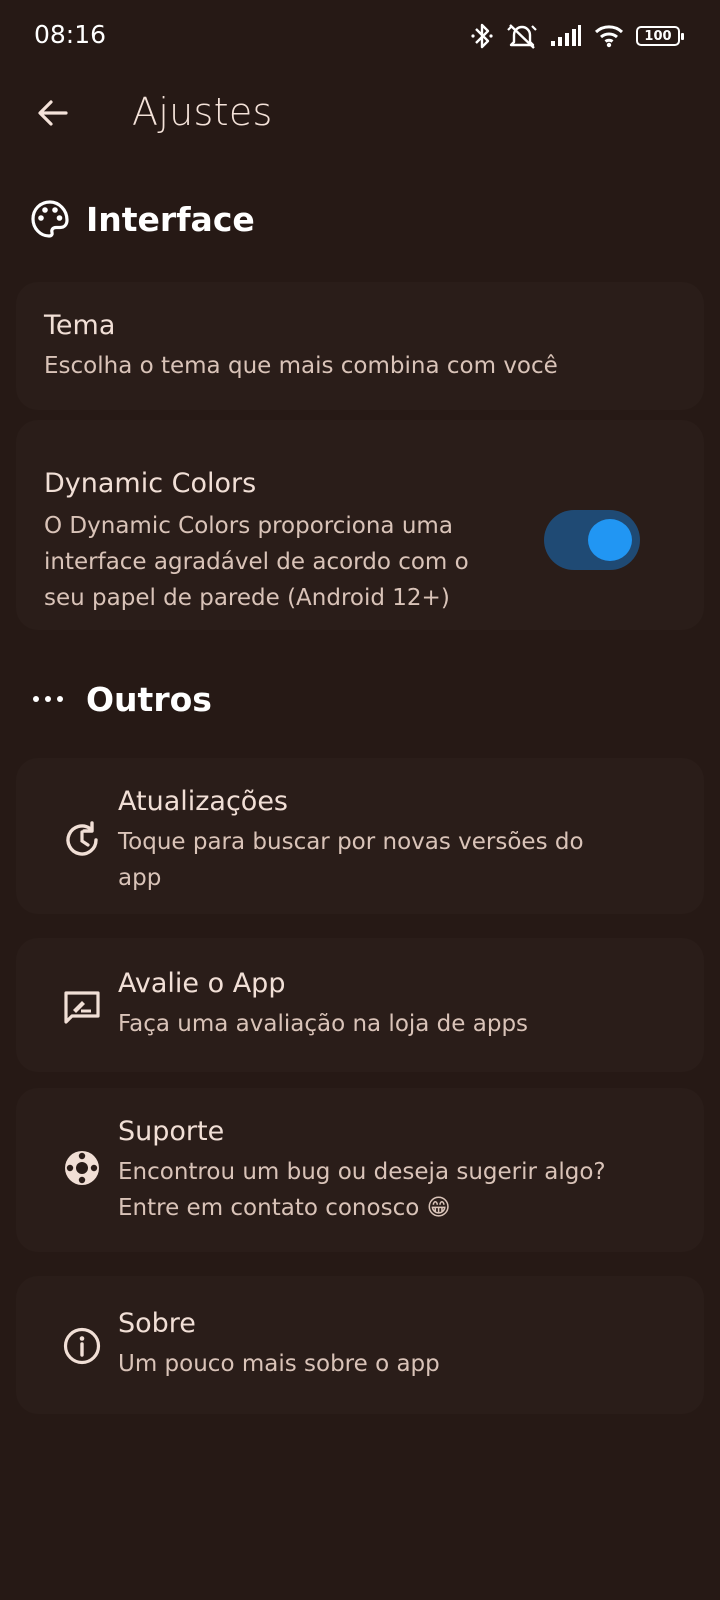 The width and height of the screenshot is (720, 1600). Describe the element at coordinates (149, 699) in the screenshot. I see `section-title: Outros` at that location.